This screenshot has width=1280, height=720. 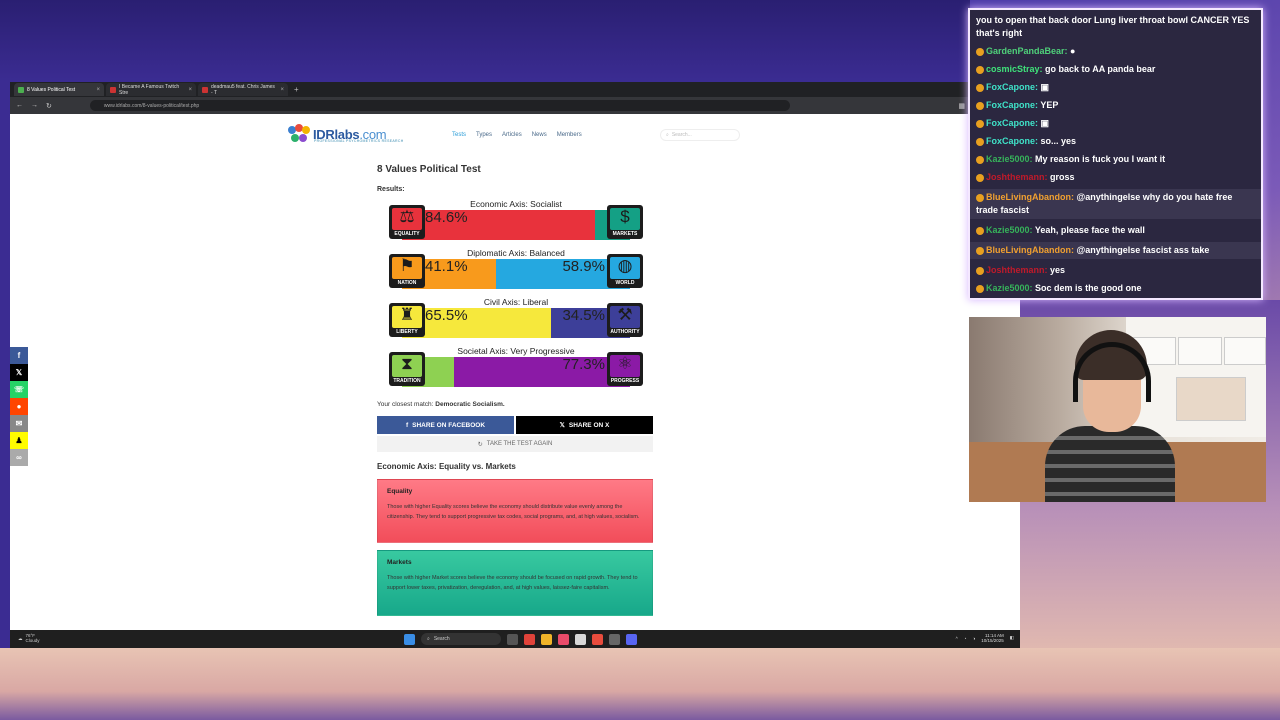 I want to click on nav-members: Members, so click(x=569, y=135).